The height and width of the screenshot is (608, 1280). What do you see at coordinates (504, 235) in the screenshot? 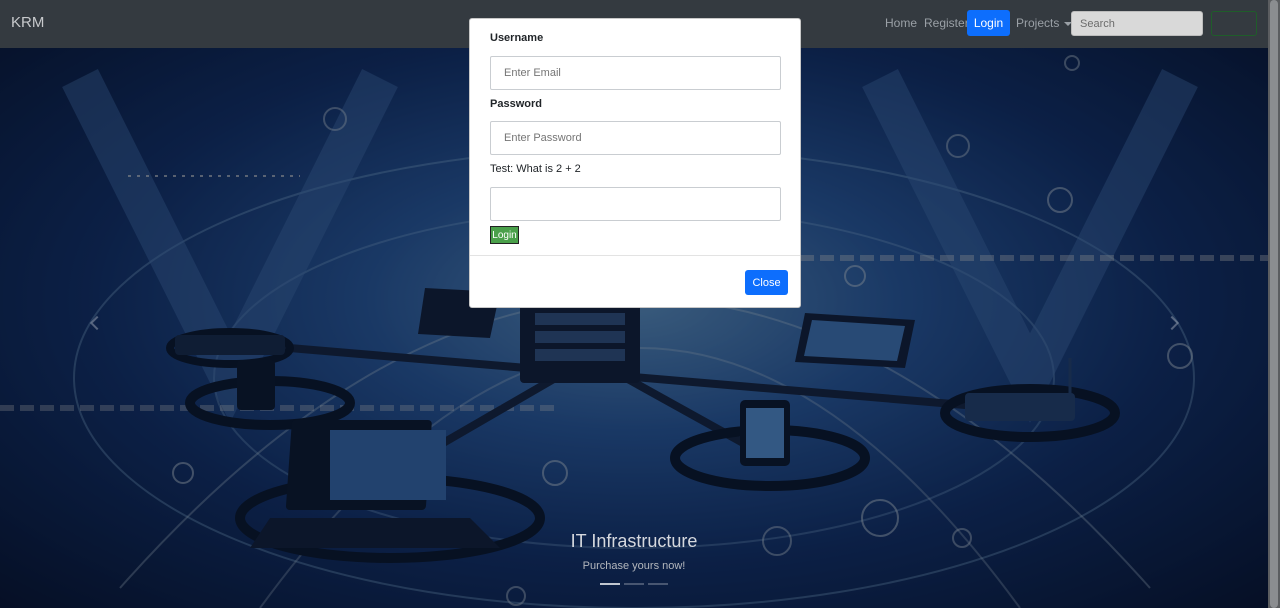
I see `login-submit-button: Login` at bounding box center [504, 235].